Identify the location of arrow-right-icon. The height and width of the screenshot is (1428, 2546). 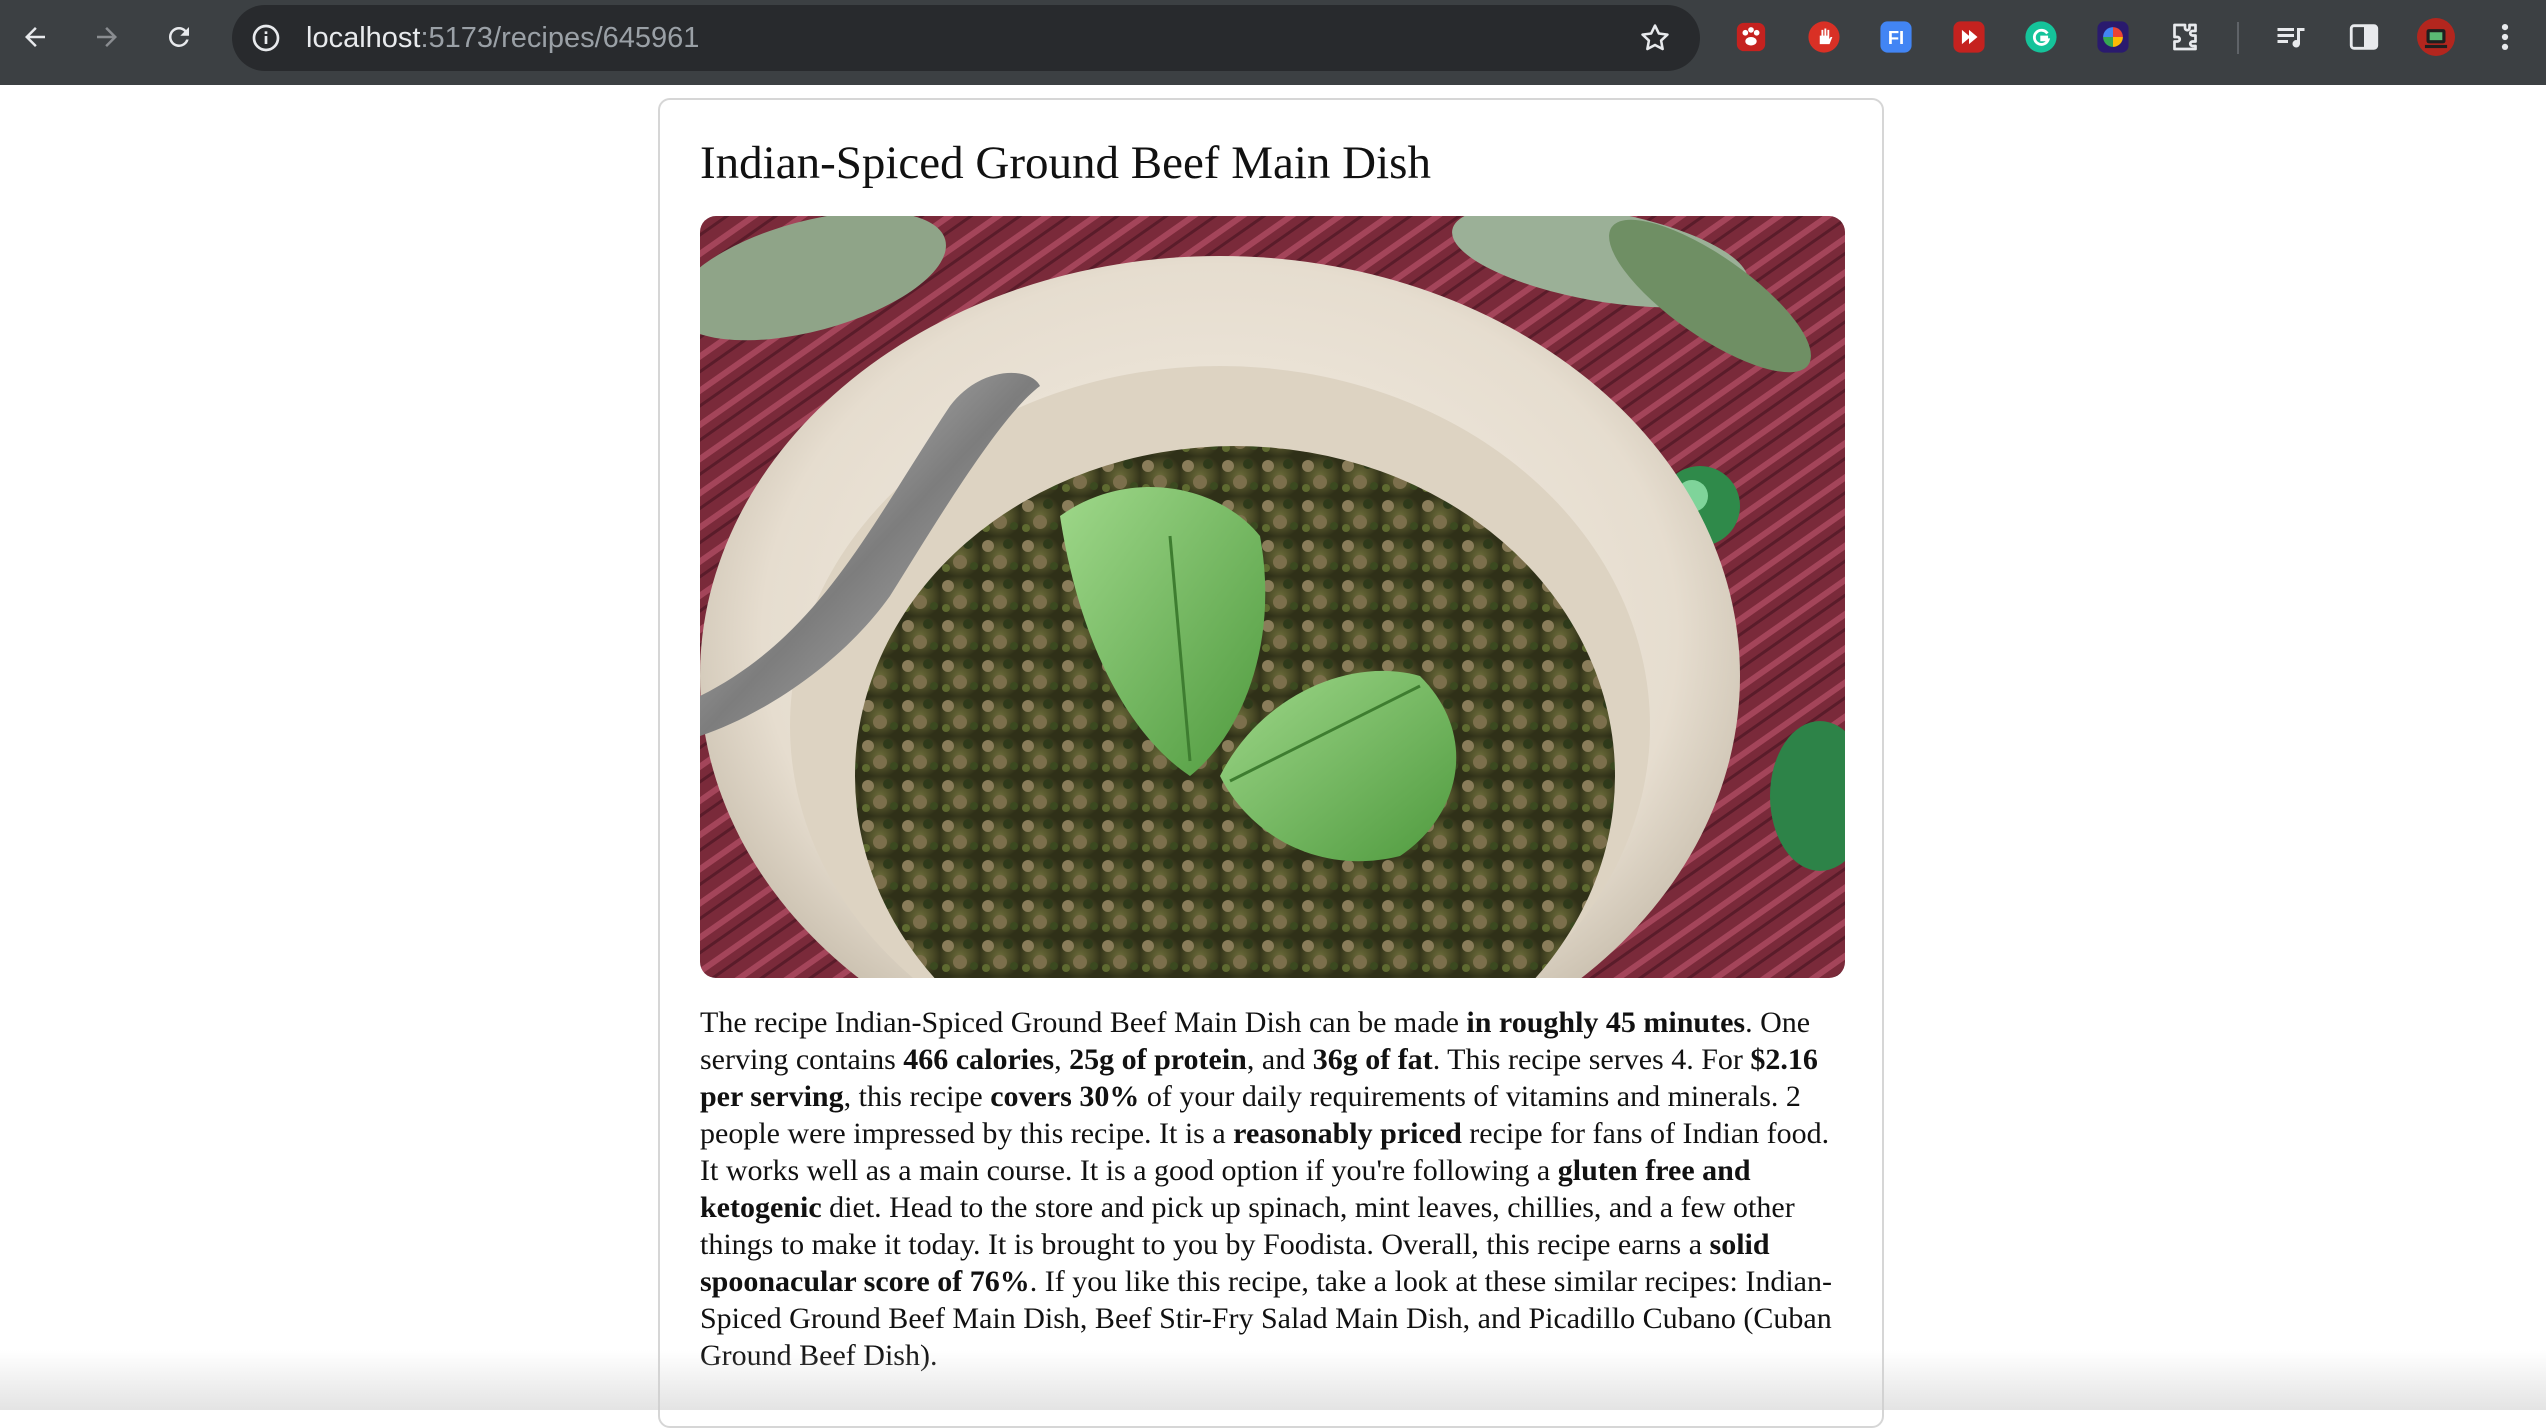
(107, 37).